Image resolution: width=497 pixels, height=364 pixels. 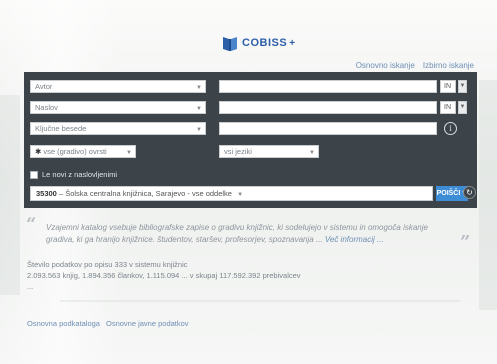 What do you see at coordinates (448, 107) in the screenshot?
I see `operator-select-2: IN` at bounding box center [448, 107].